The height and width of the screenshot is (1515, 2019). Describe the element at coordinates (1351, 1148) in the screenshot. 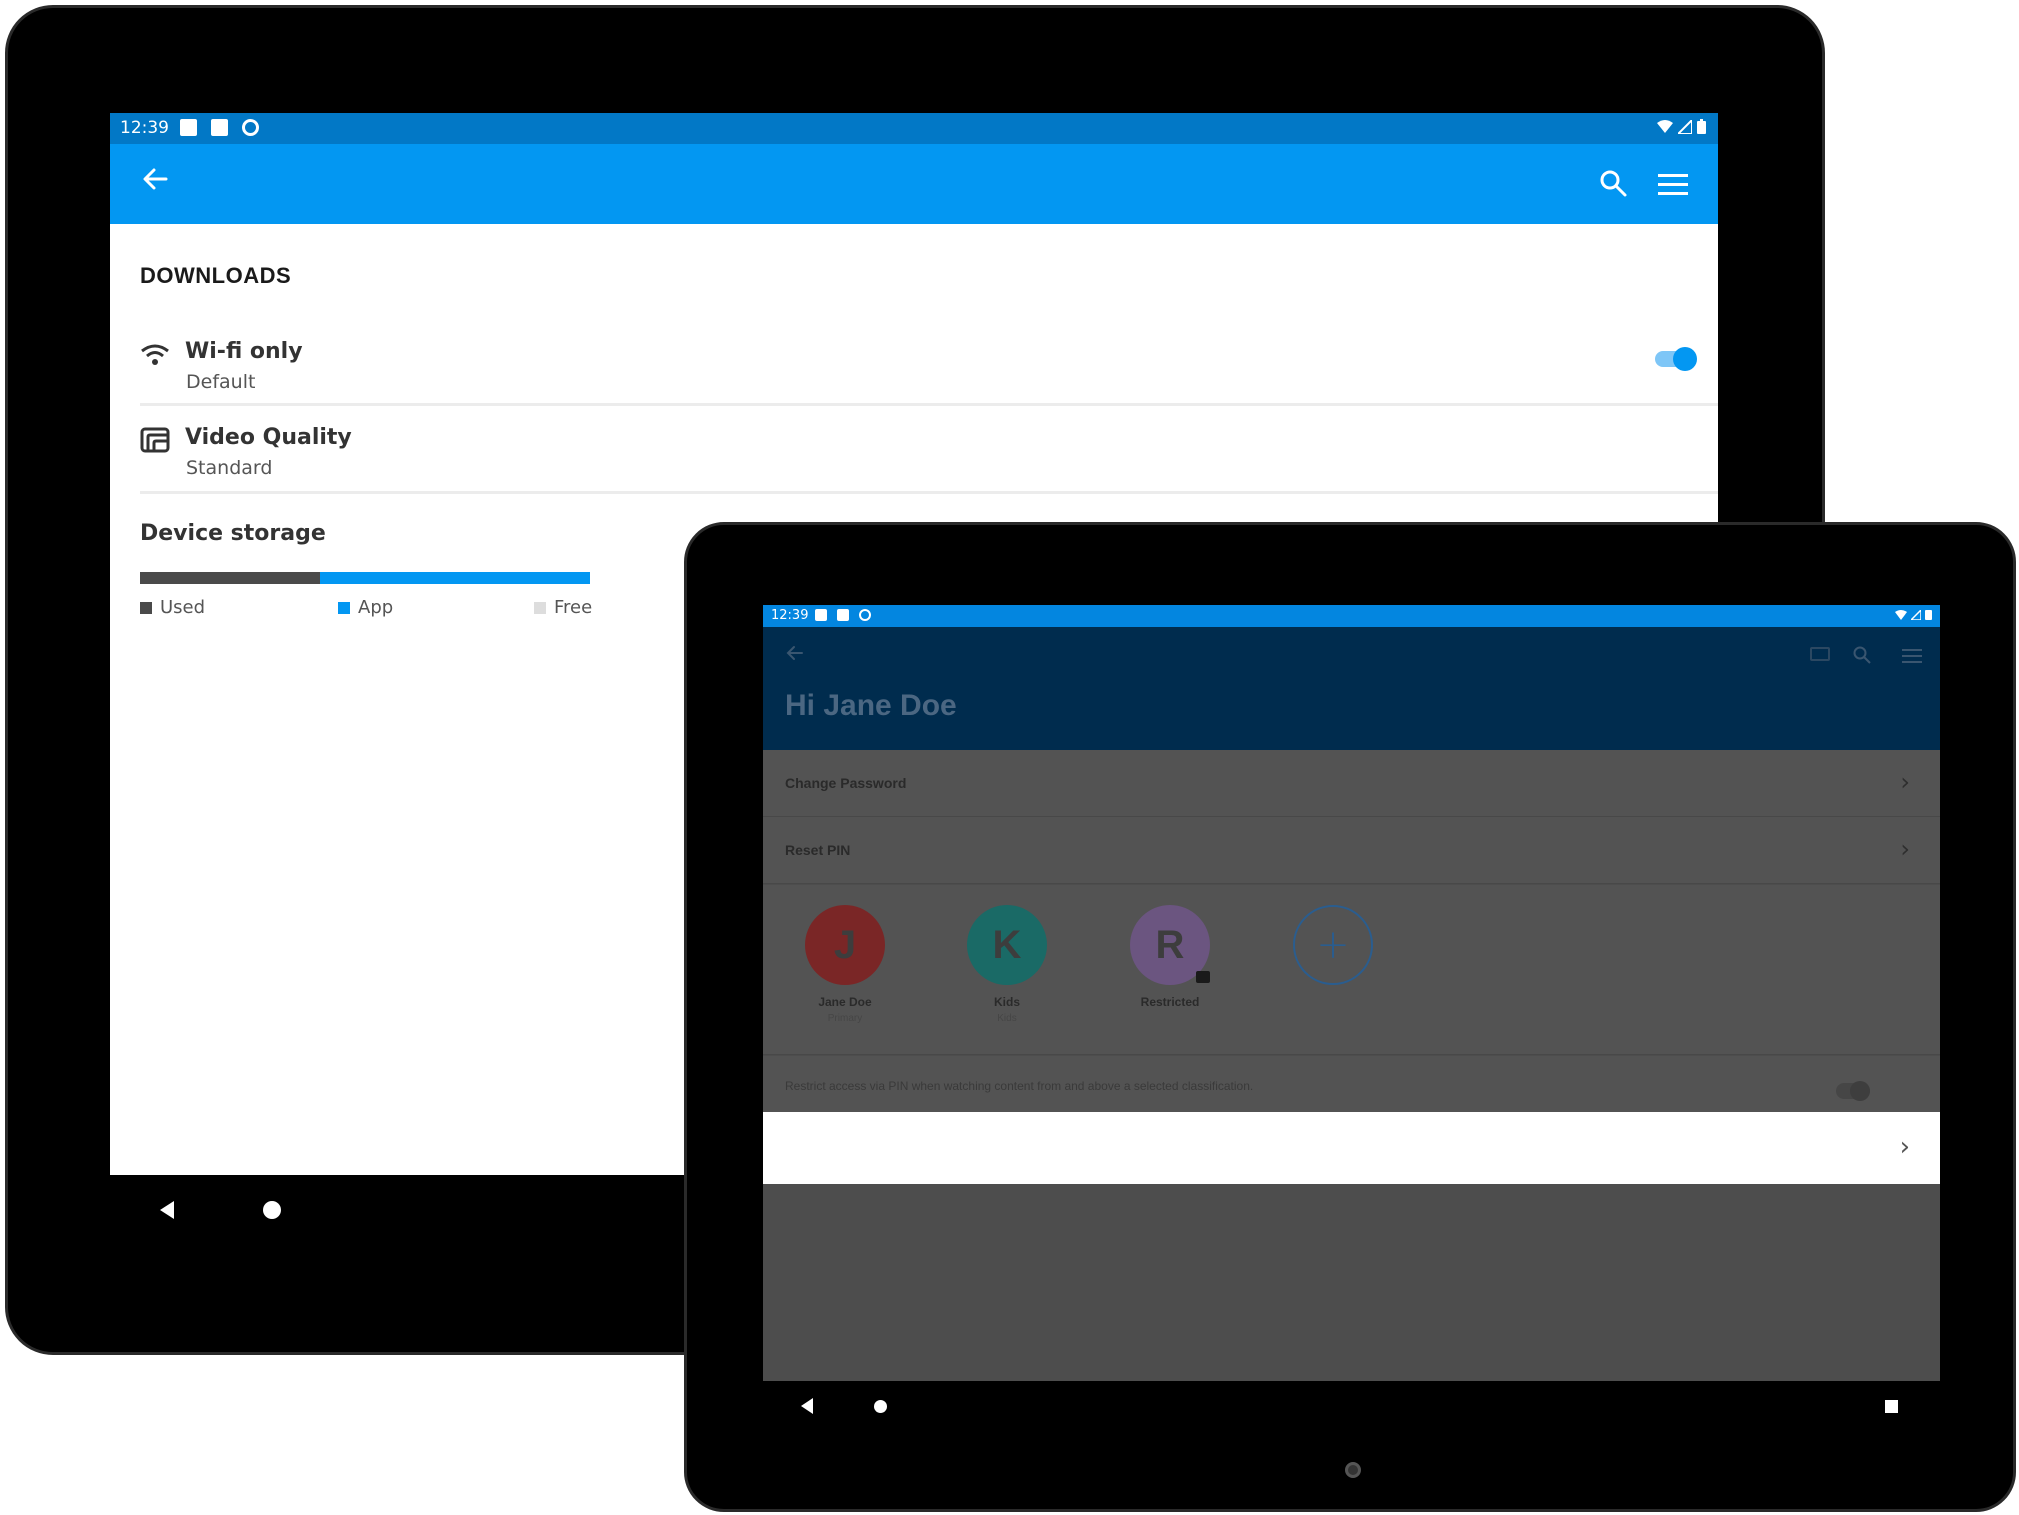

I see `highlighted-row: ›` at that location.